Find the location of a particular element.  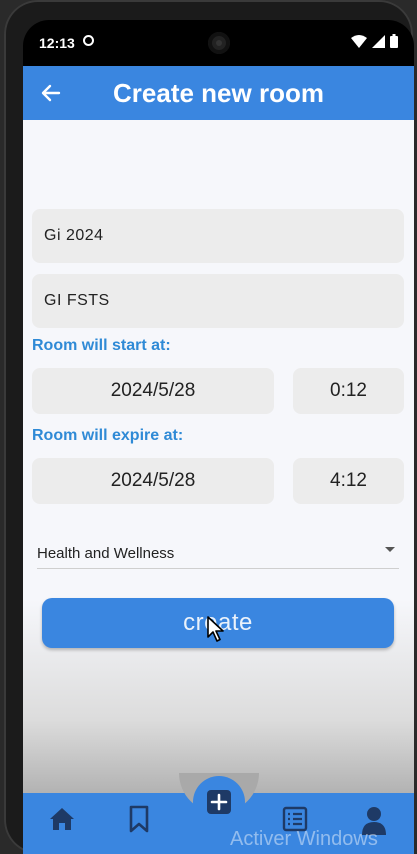

page-title: Create new room is located at coordinates (218, 93).